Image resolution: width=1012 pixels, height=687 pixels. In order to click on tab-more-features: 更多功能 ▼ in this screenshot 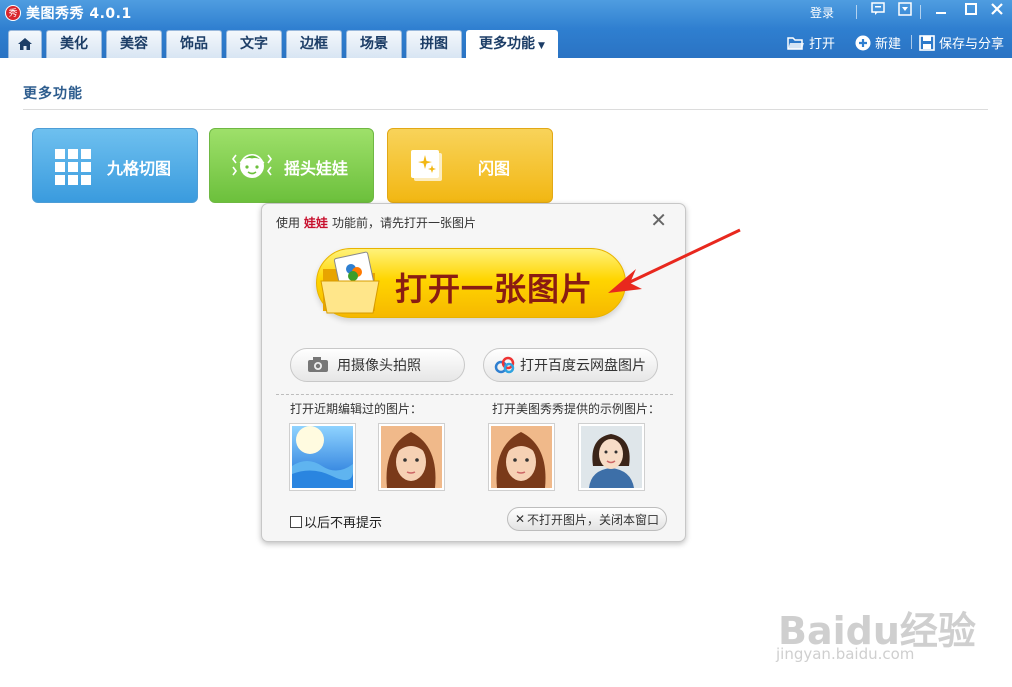, I will do `click(512, 44)`.